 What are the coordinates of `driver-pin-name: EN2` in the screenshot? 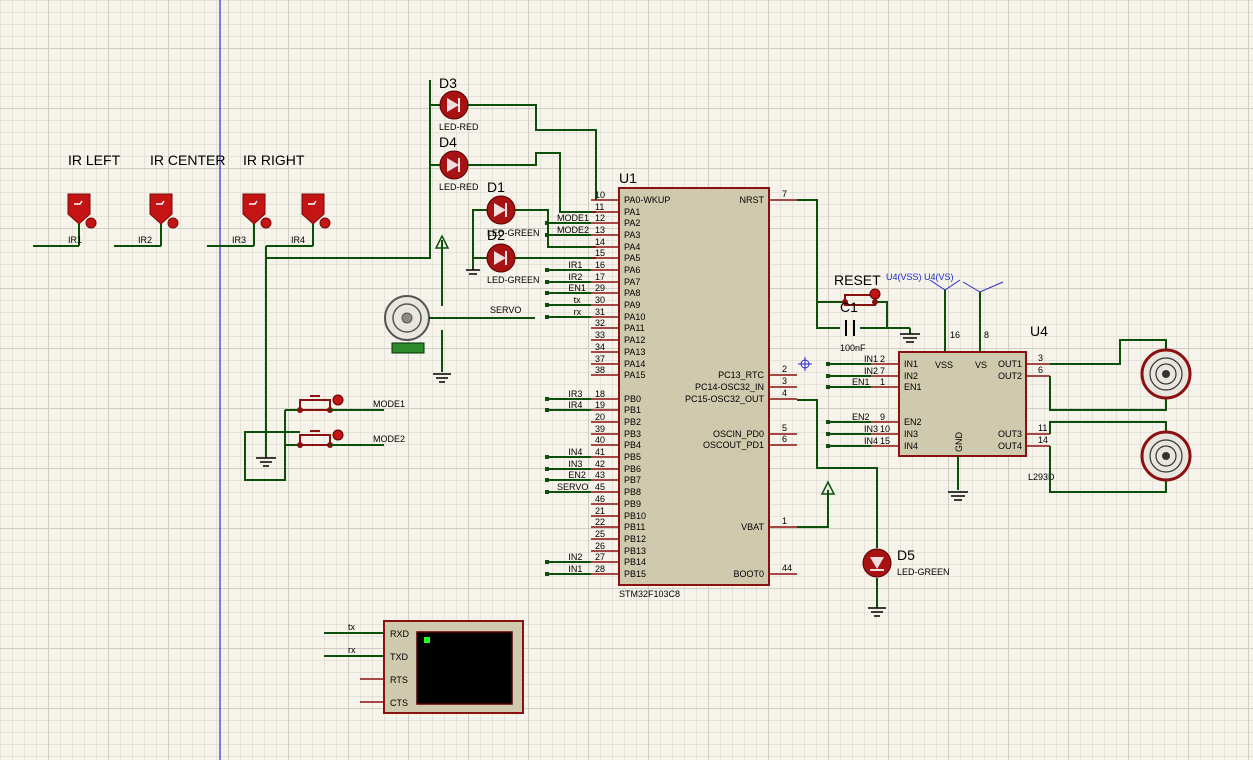 It's located at (913, 422).